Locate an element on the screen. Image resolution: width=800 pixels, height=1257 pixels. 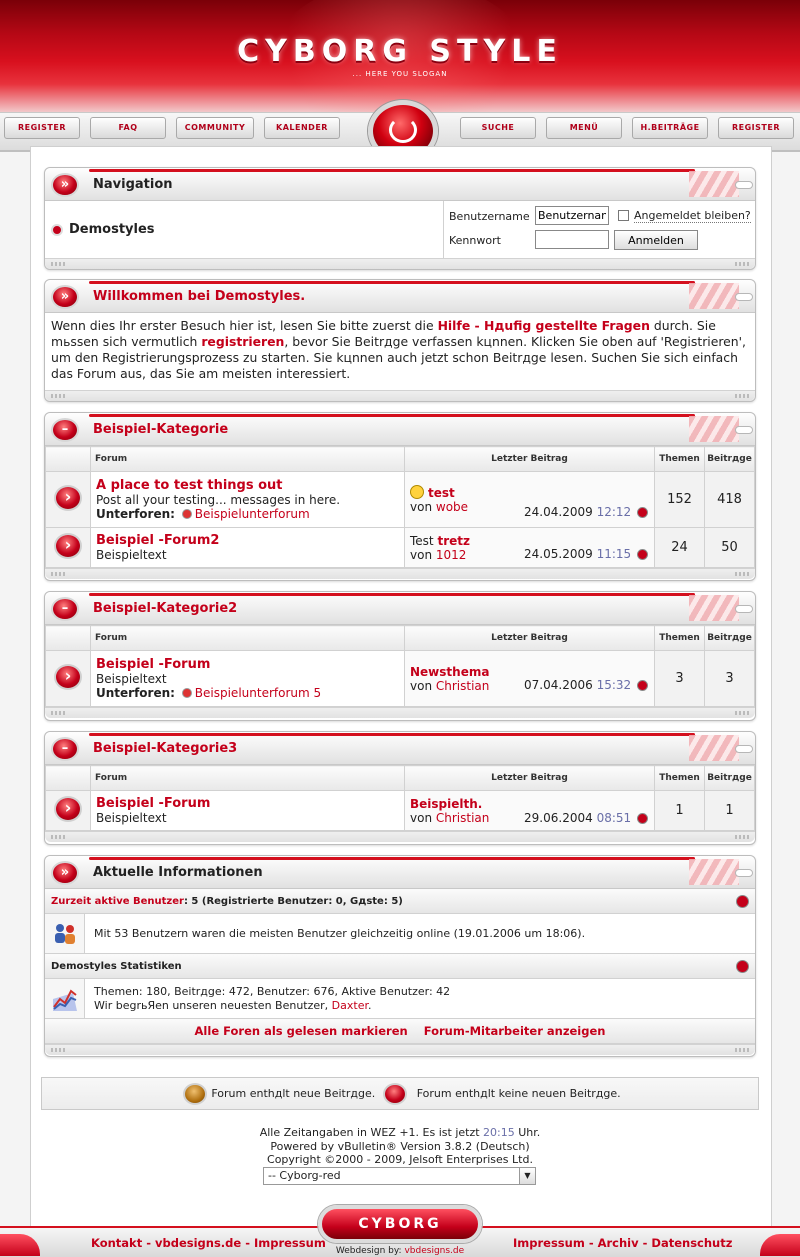
last-post-title: Beispielth. is located at coordinates (446, 804).